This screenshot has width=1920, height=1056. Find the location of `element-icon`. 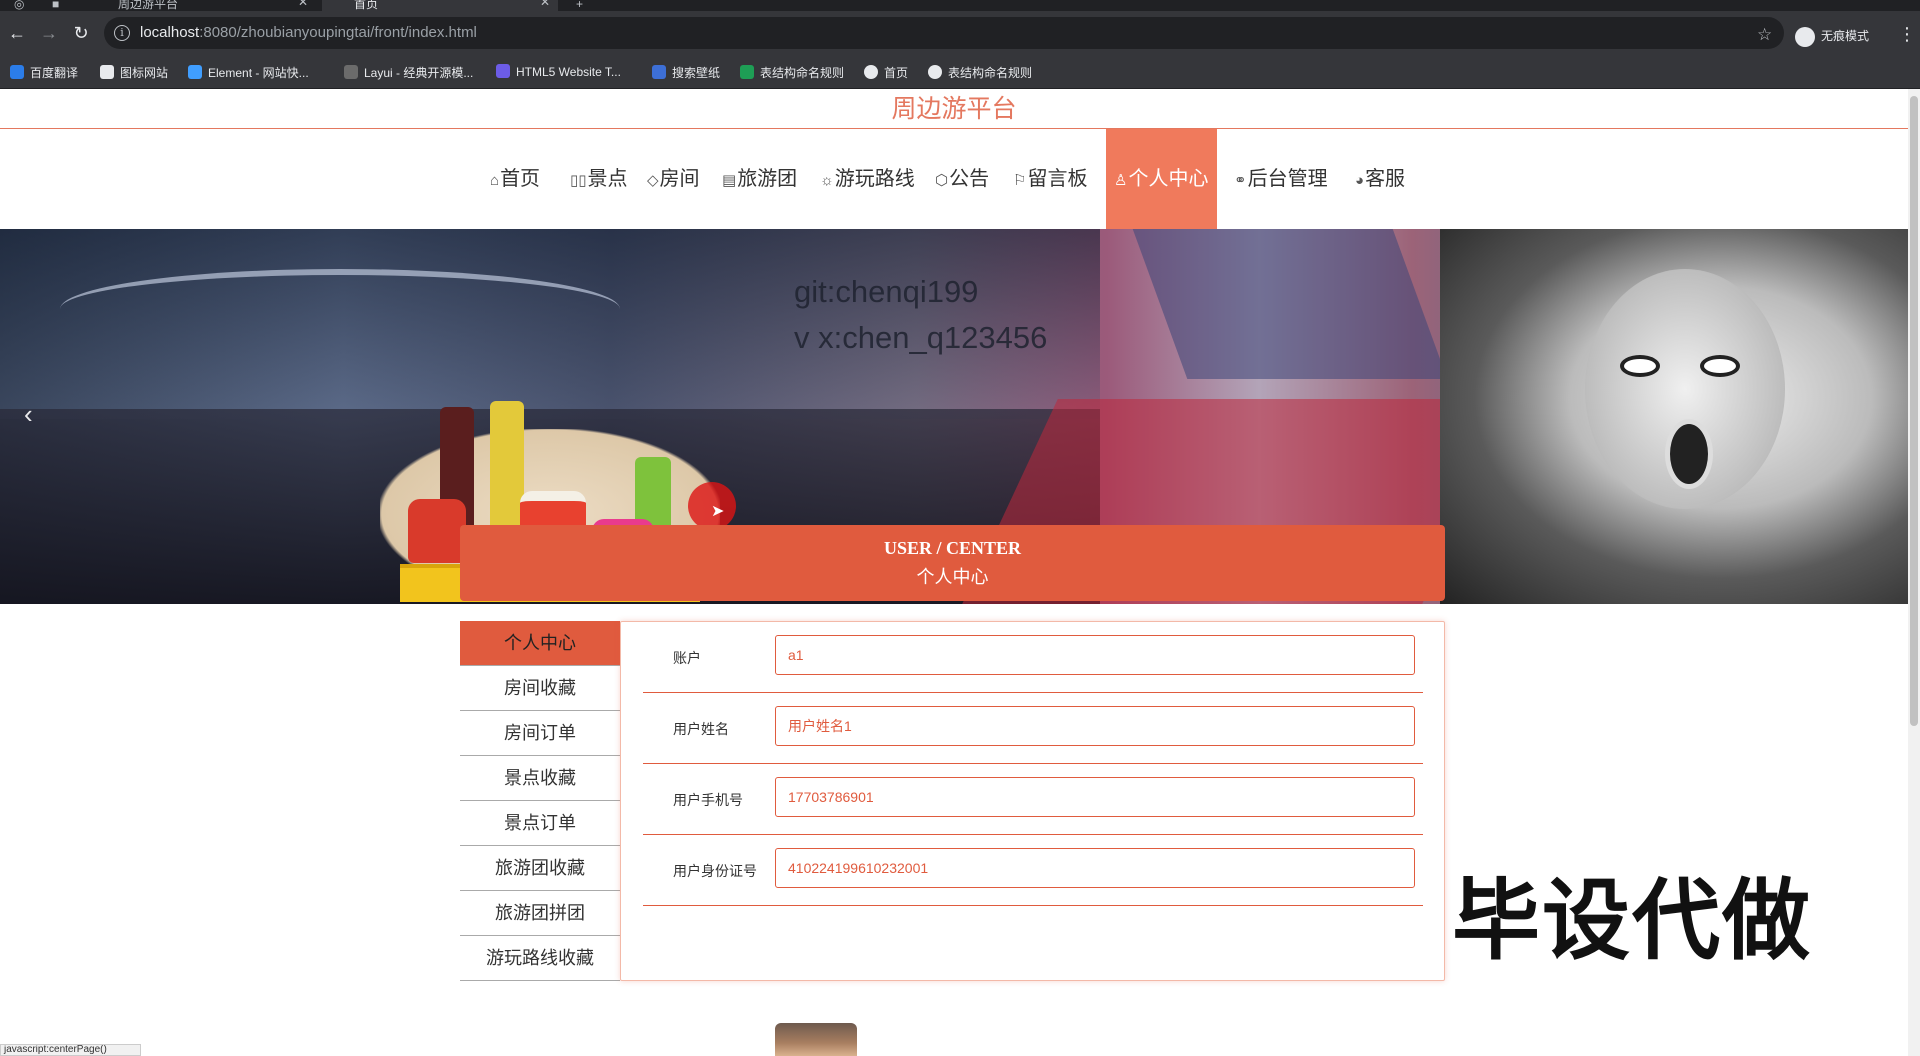

element-icon is located at coordinates (195, 72).